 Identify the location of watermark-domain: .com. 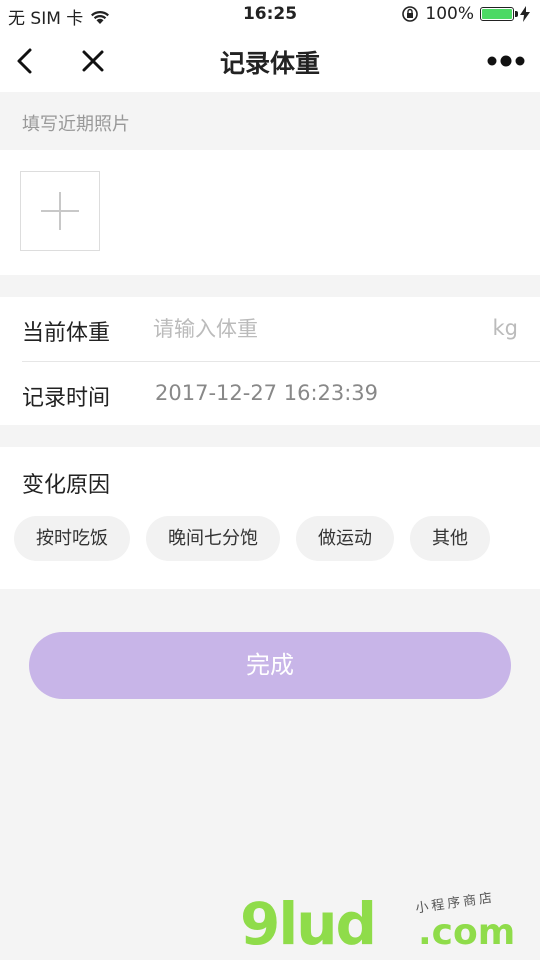
(467, 932).